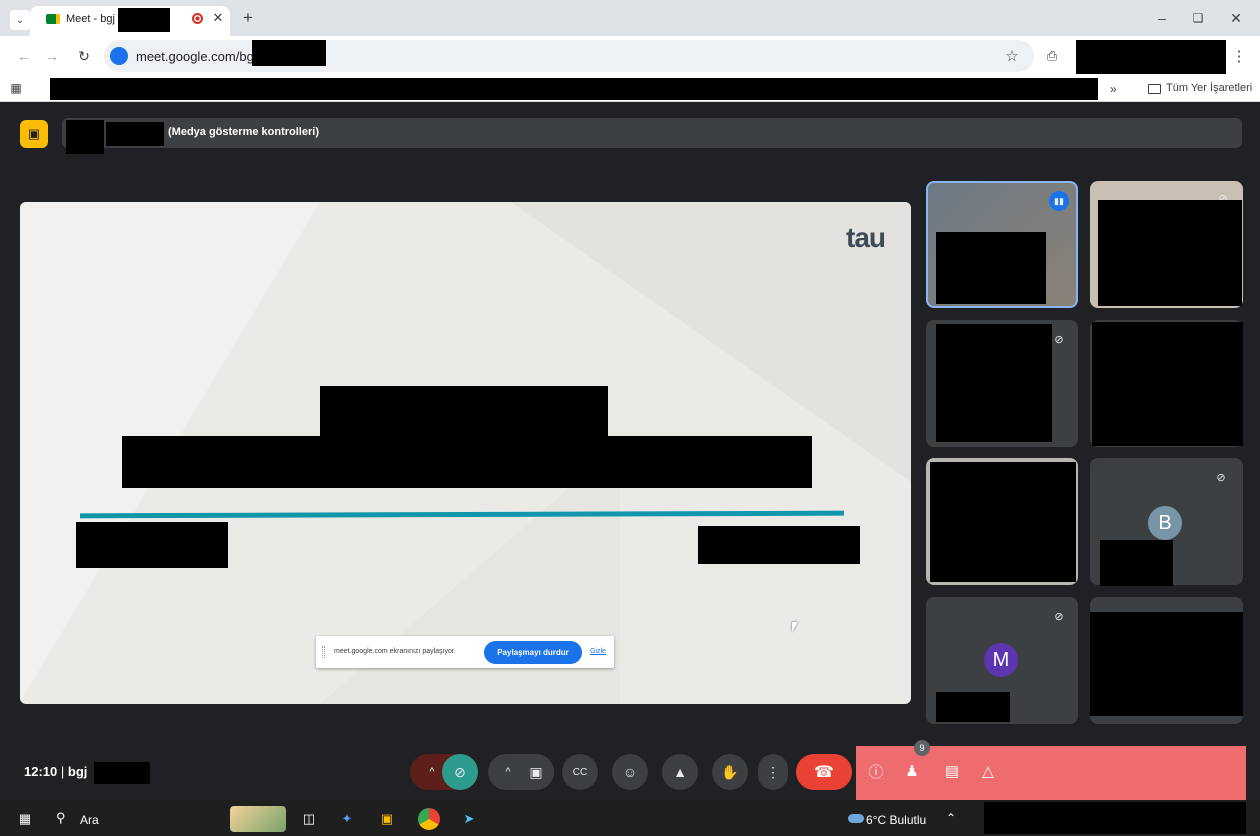 The image size is (1260, 836). What do you see at coordinates (1115, 818) in the screenshot?
I see `redacted-tray` at bounding box center [1115, 818].